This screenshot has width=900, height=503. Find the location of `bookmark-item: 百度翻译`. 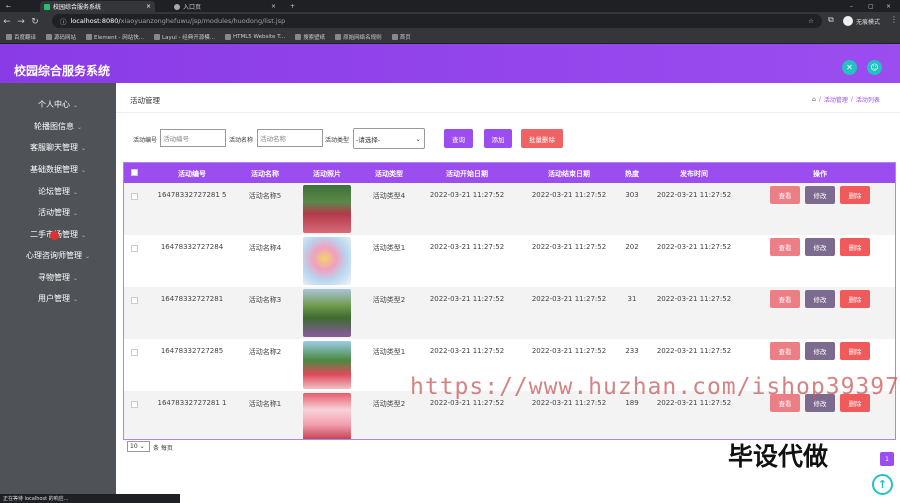

bookmark-item: 百度翻译 is located at coordinates (21, 37).